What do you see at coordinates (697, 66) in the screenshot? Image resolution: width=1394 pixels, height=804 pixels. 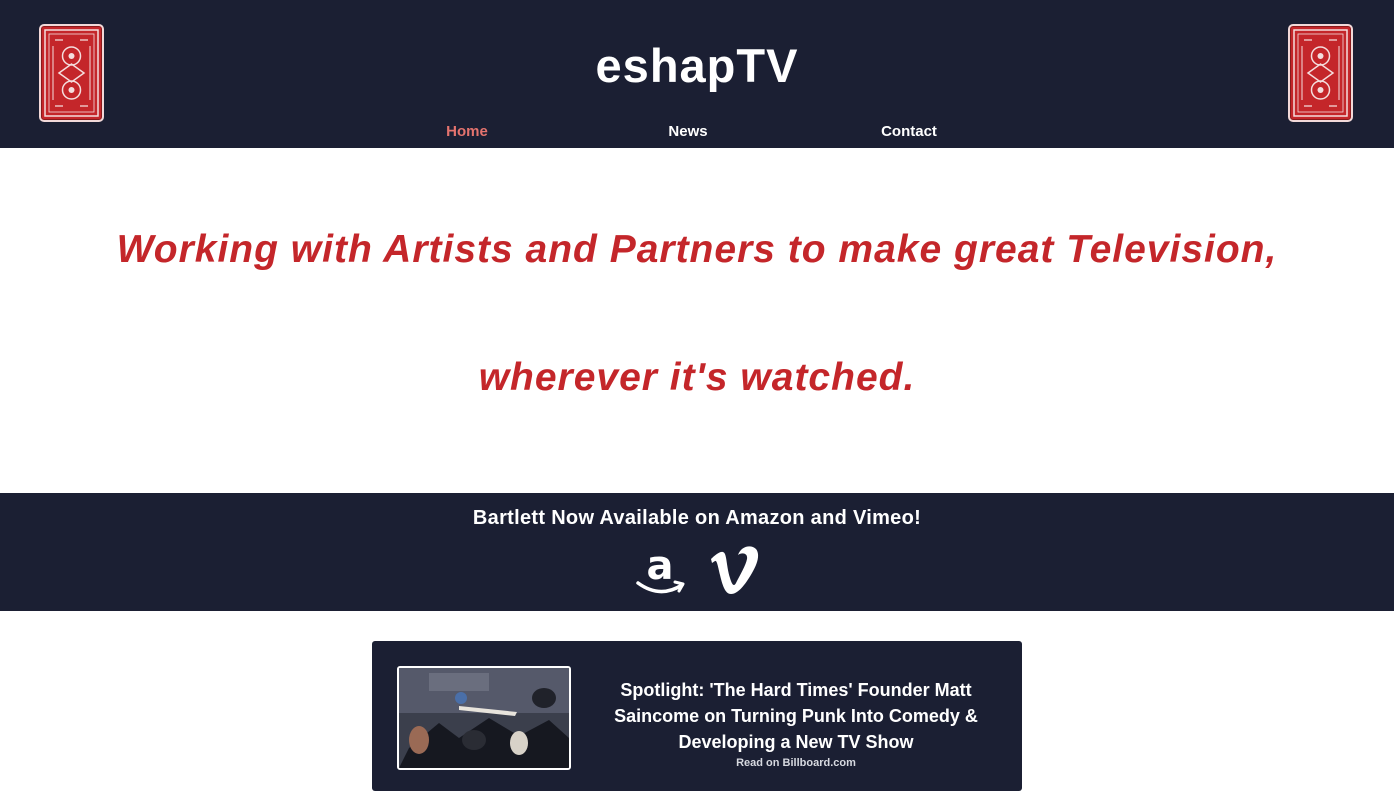 I see `site-title: eshapTV` at bounding box center [697, 66].